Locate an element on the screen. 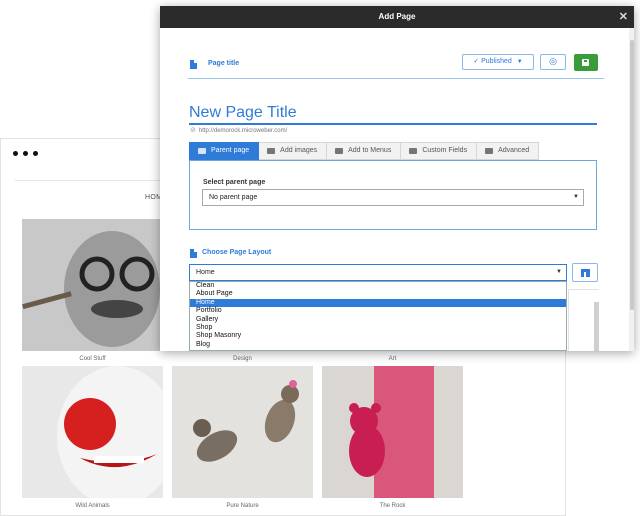 Image resolution: width=640 pixels, height=516 pixels. cats-photo is located at coordinates (242, 432).